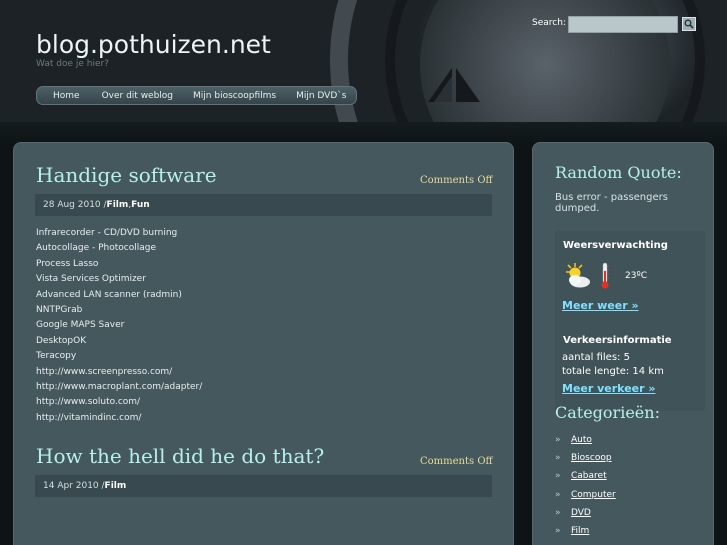 The image size is (727, 545). I want to click on nav-item-home: Home, so click(64, 96).